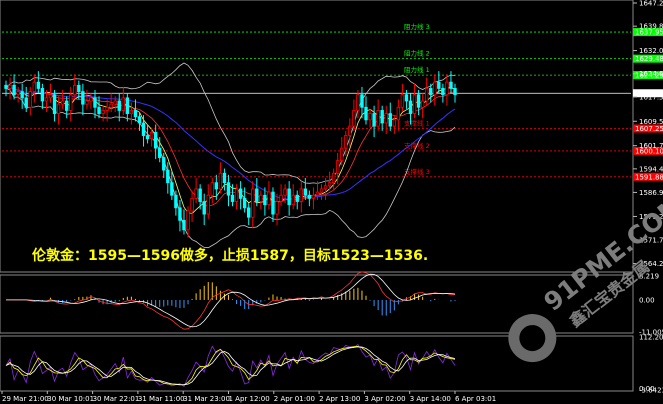 This screenshot has height=404, width=663. Describe the element at coordinates (651, 391) in the screenshot. I see `ind2-tick-label-2: -3.6423` at that location.